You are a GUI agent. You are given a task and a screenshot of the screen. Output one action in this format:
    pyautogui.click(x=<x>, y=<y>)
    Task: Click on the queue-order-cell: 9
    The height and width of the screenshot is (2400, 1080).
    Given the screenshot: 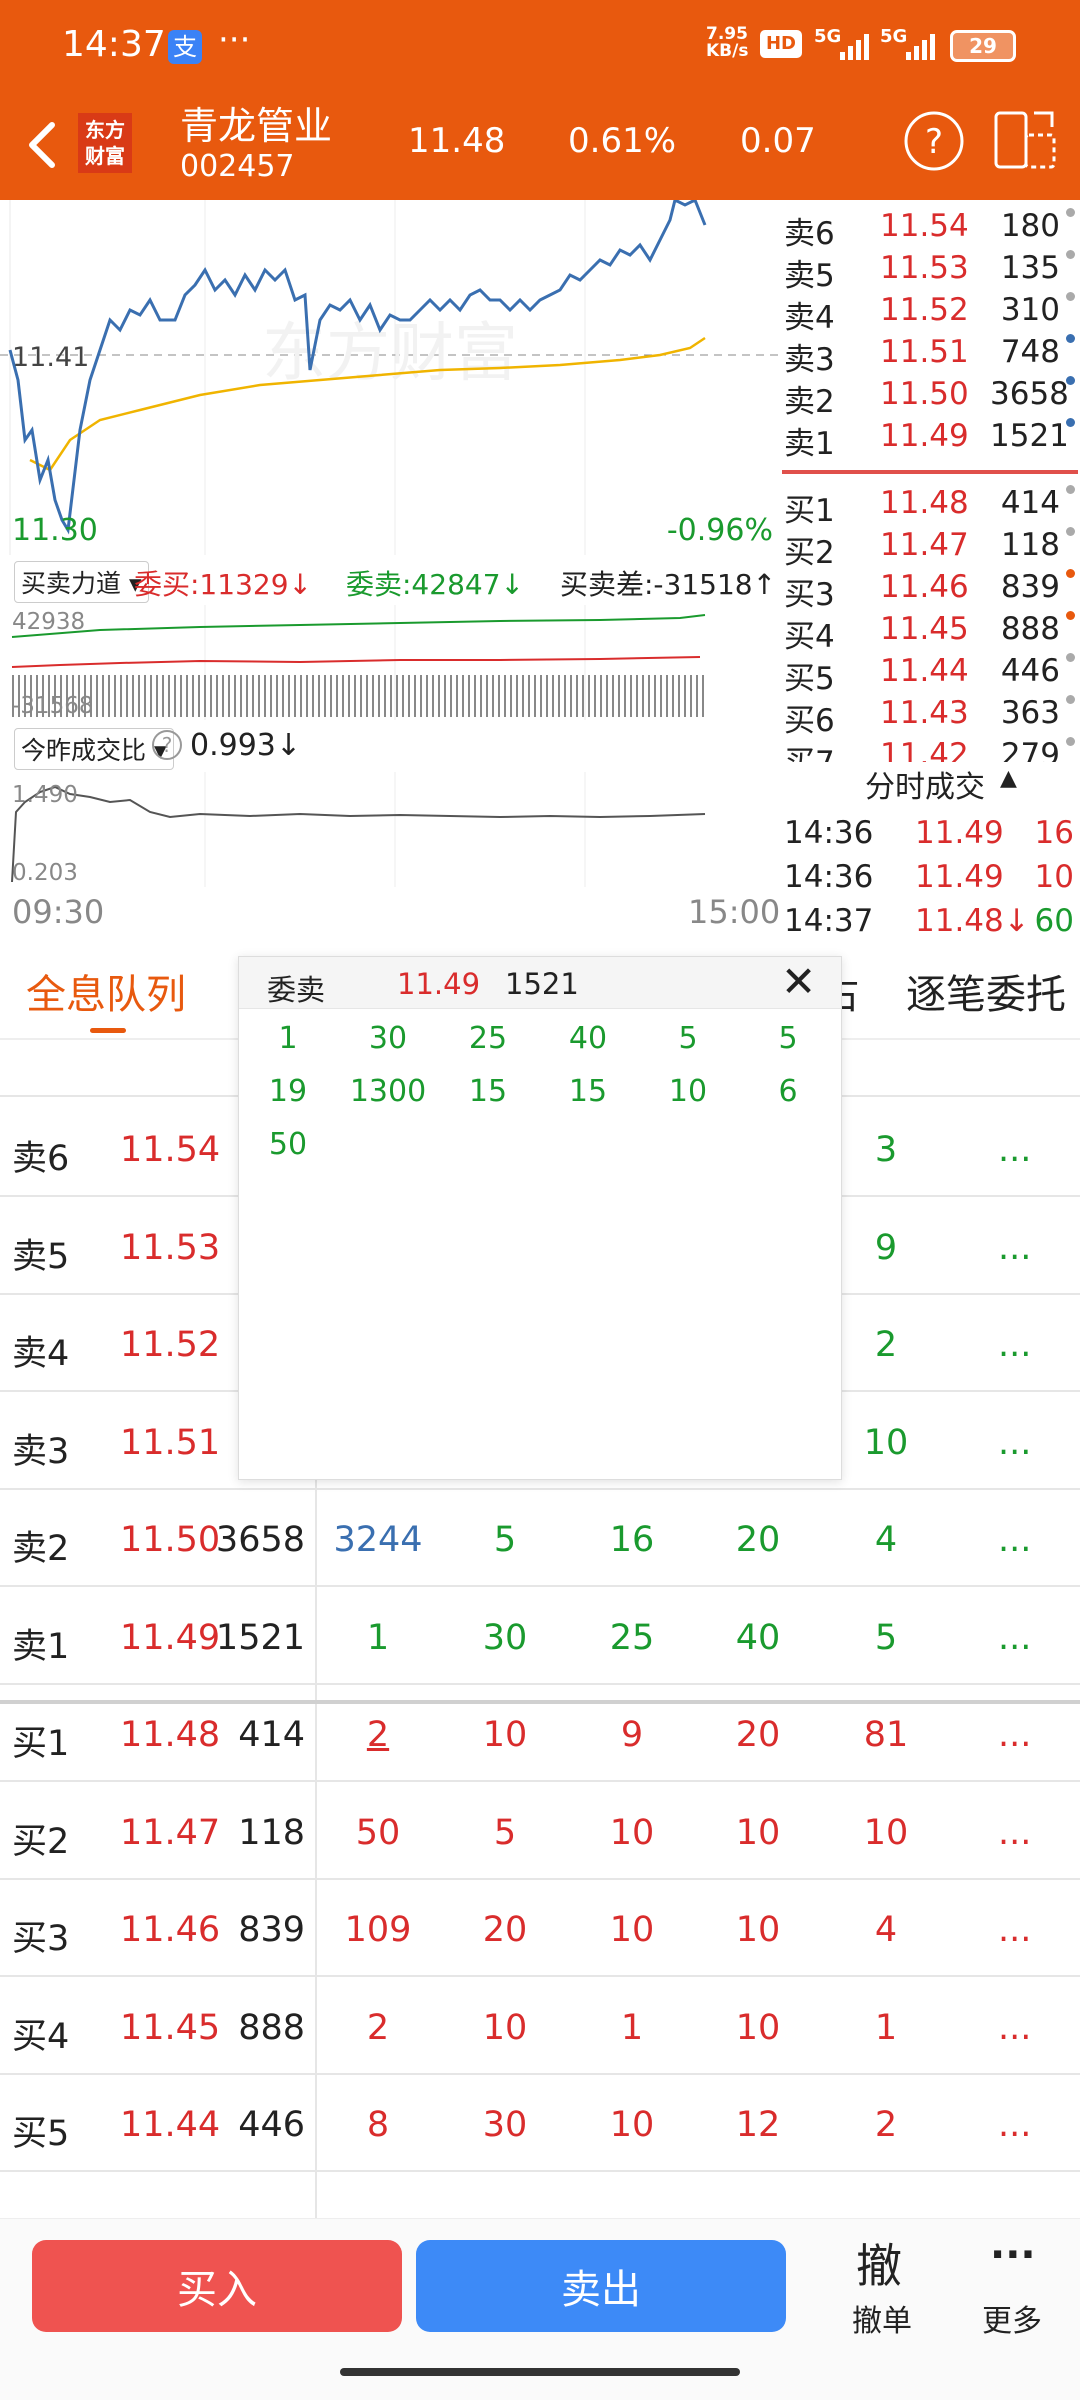 What is the action you would take?
    pyautogui.click(x=886, y=1247)
    